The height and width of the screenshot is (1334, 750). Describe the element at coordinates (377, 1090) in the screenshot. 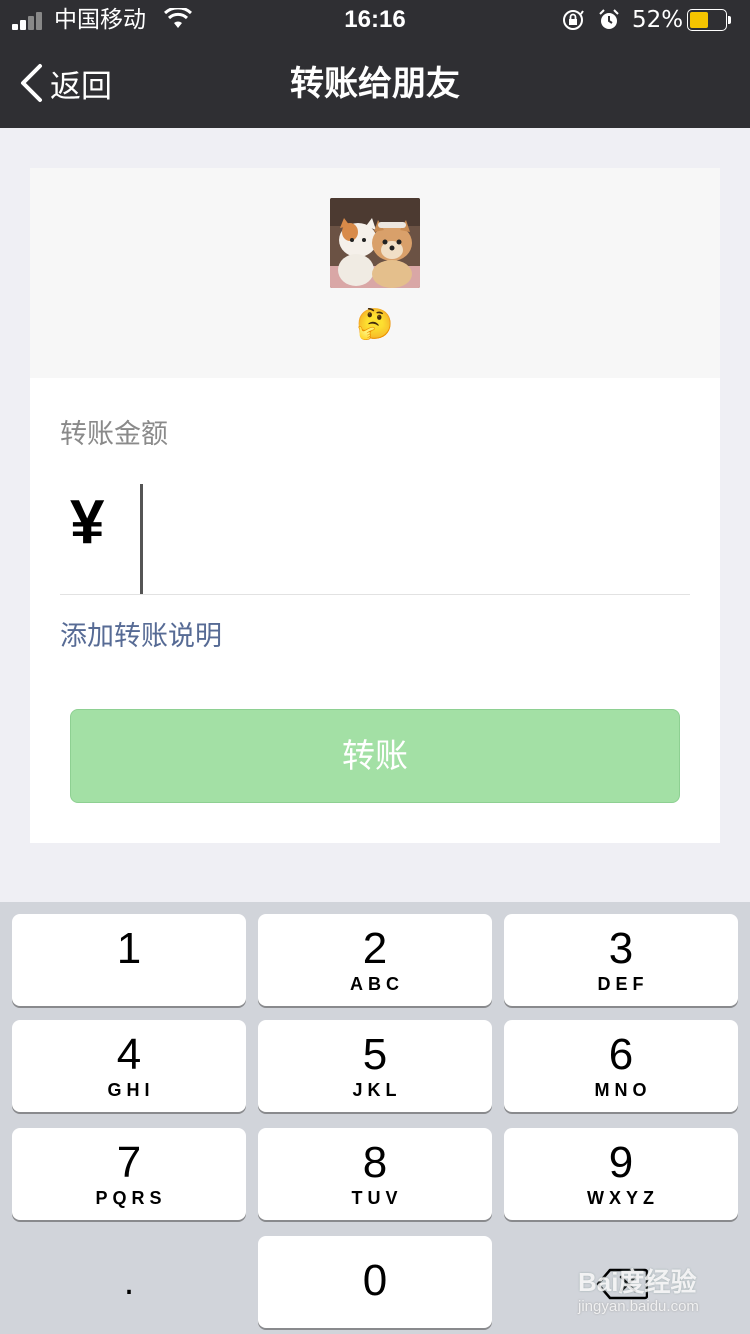

I see `key-letters: JKL` at that location.